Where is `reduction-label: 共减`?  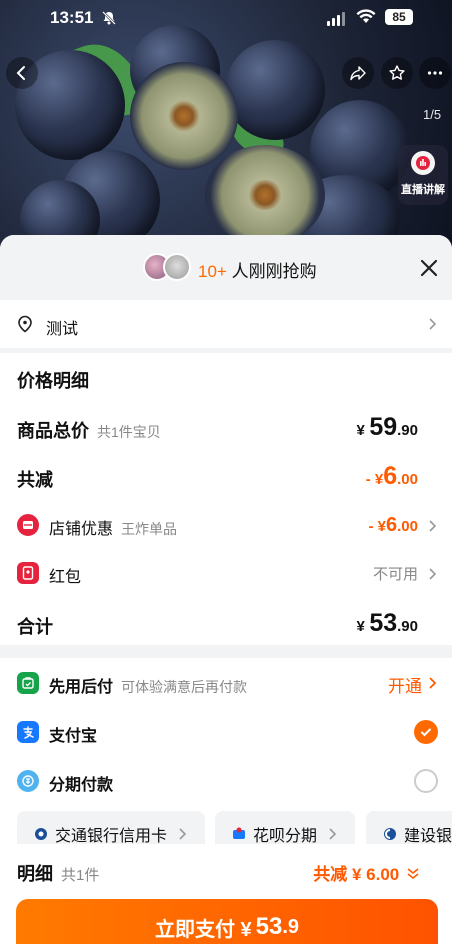 reduction-label: 共减 is located at coordinates (35, 480).